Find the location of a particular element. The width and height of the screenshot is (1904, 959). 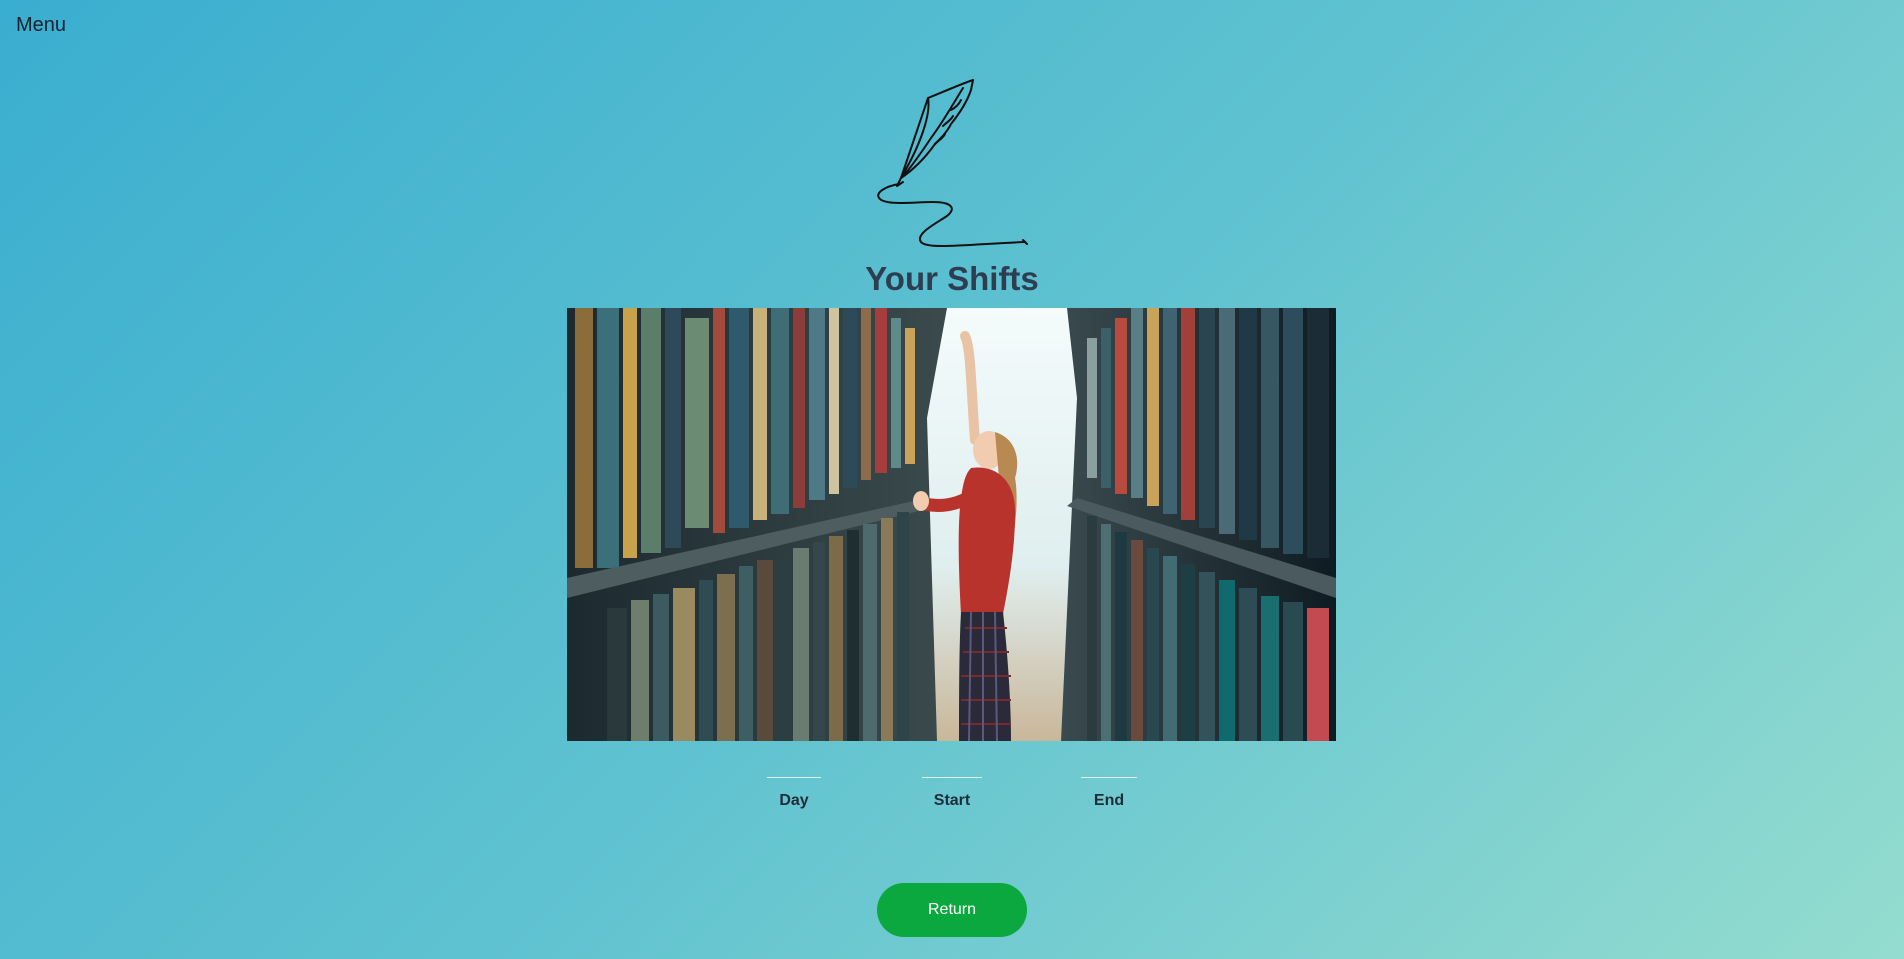

column-header-start: Start is located at coordinates (952, 793).